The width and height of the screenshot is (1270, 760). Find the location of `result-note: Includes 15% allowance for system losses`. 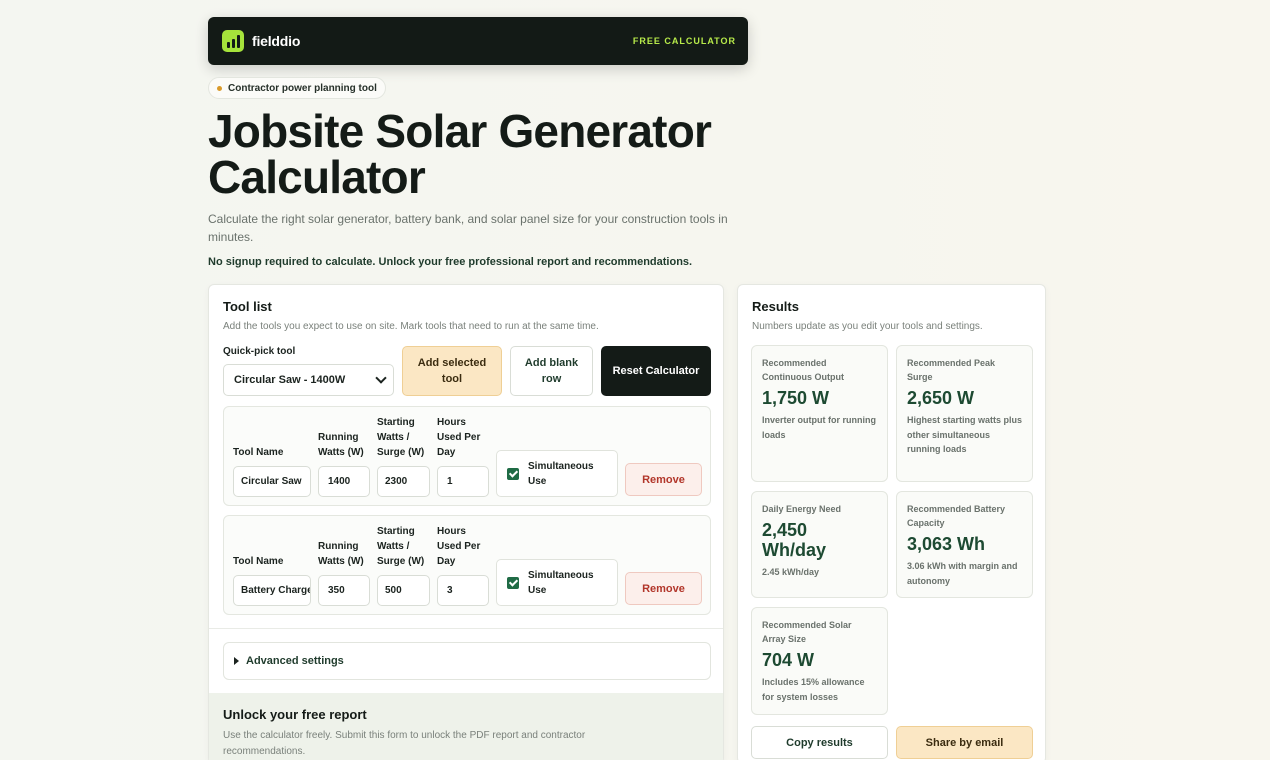

result-note: Includes 15% allowance for system losses is located at coordinates (813, 689).